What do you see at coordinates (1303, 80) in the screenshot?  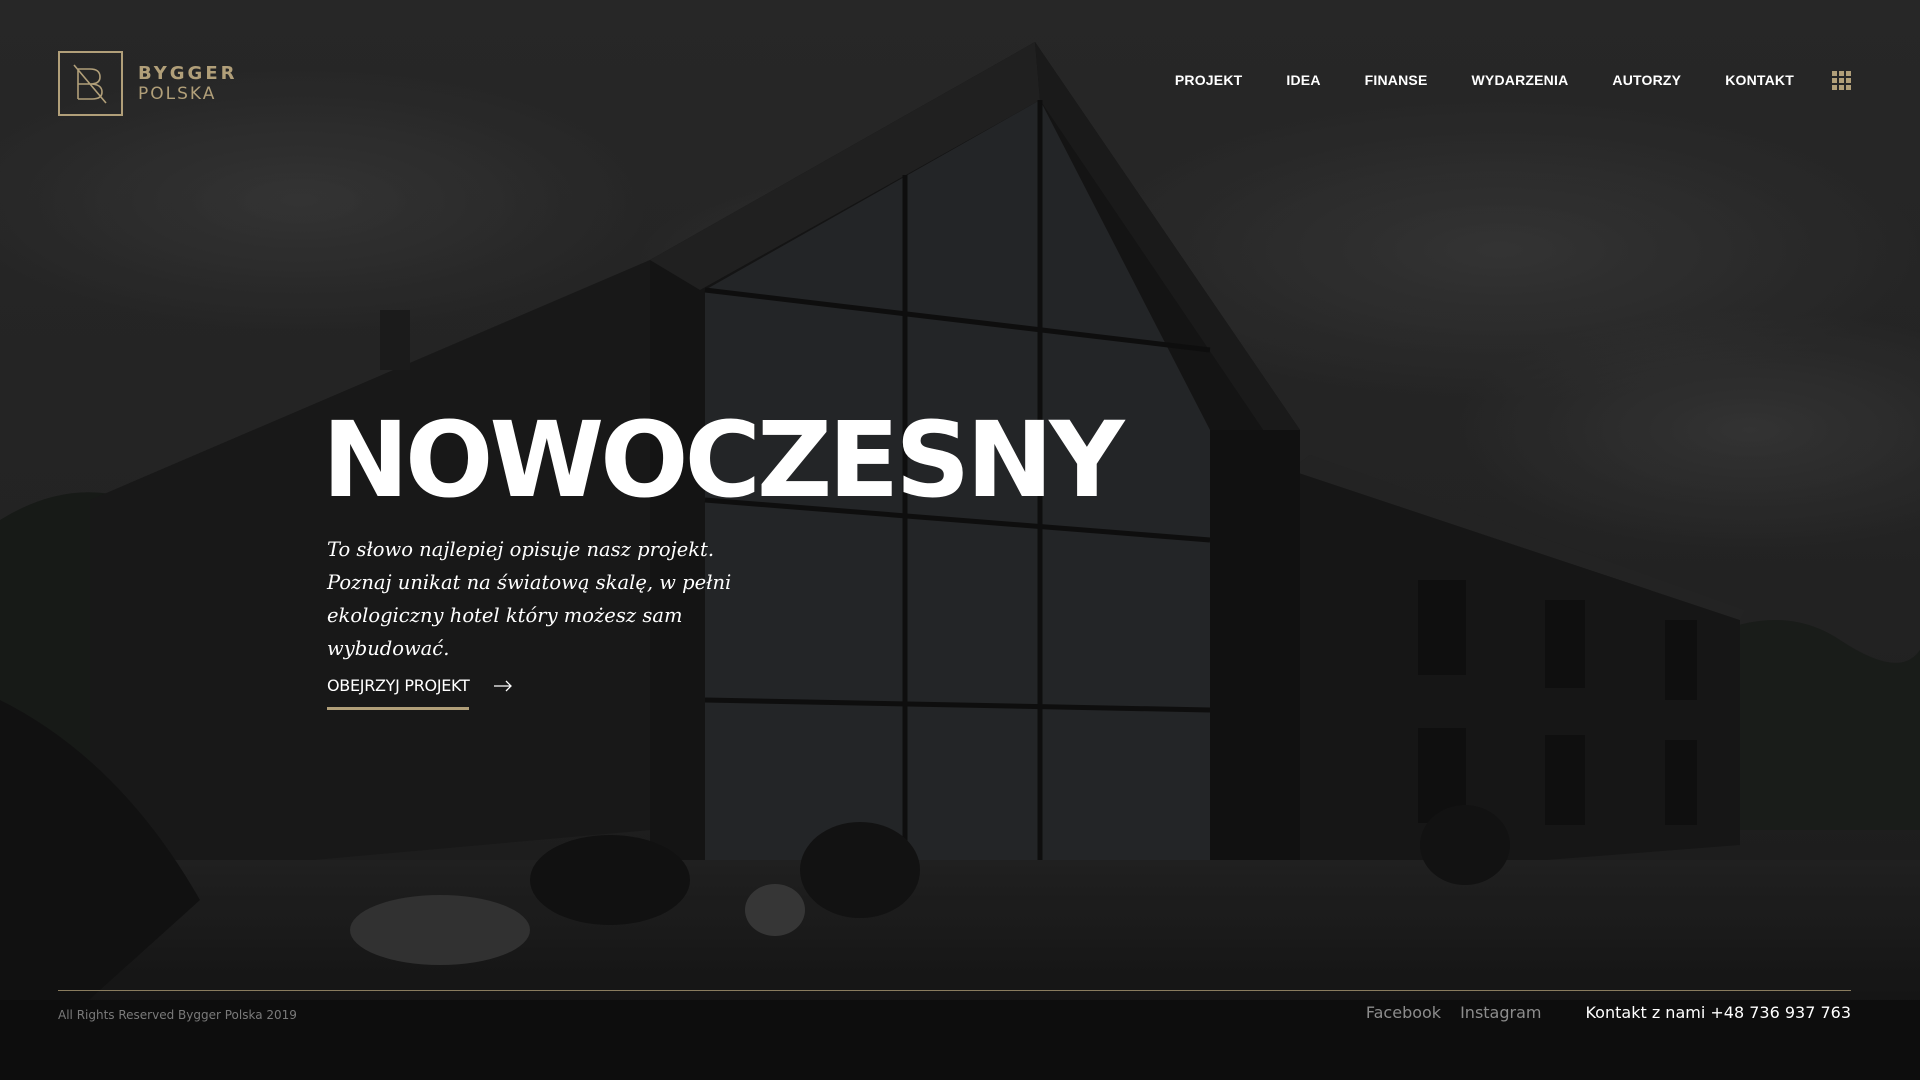 I see `nav-item-idea: IDEA` at bounding box center [1303, 80].